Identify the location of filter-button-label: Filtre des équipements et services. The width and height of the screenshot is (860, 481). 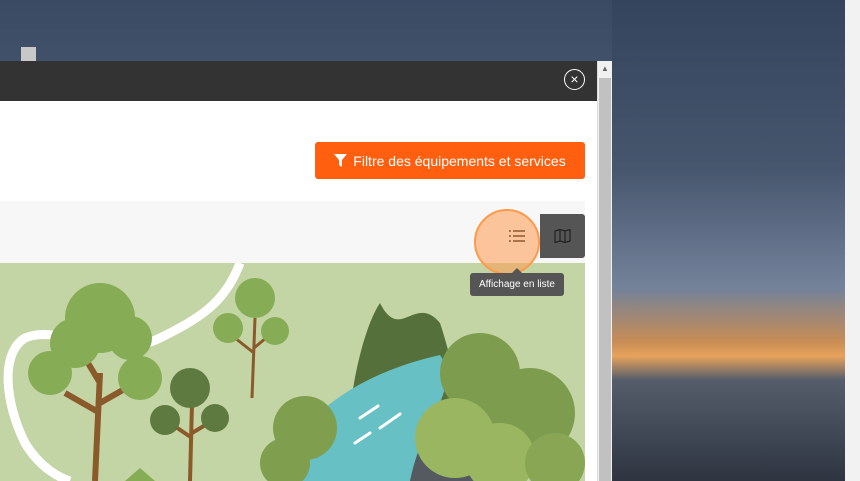
(459, 160).